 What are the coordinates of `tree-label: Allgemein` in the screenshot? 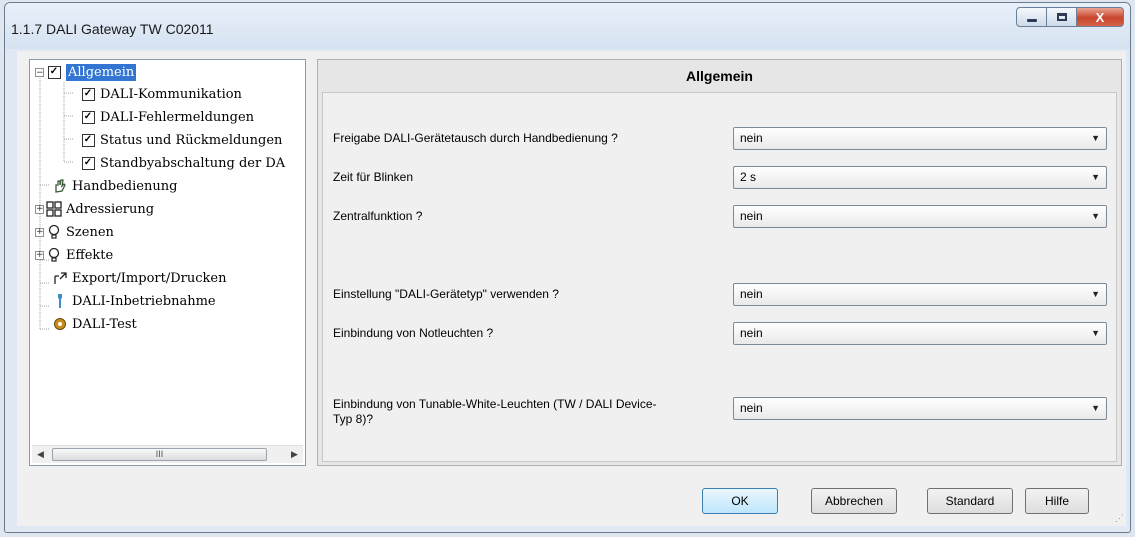 It's located at (101, 72).